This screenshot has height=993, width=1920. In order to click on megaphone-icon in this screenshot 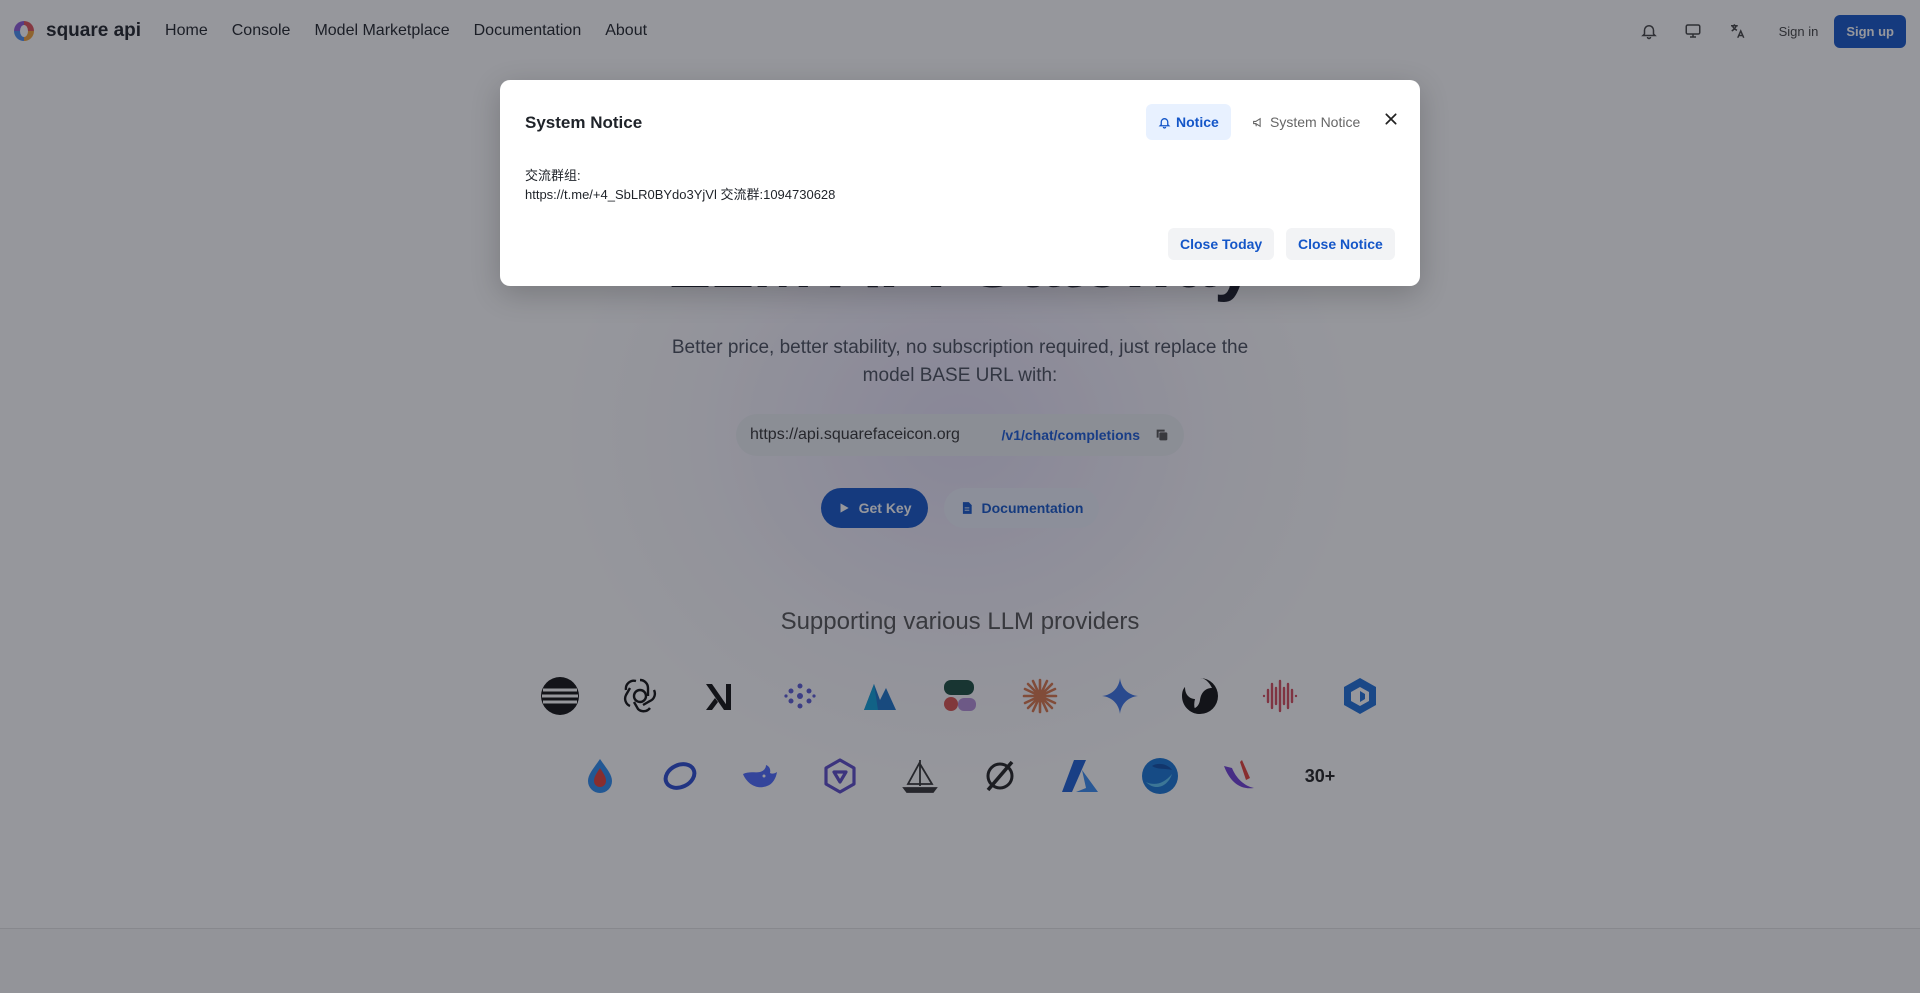, I will do `click(1257, 122)`.